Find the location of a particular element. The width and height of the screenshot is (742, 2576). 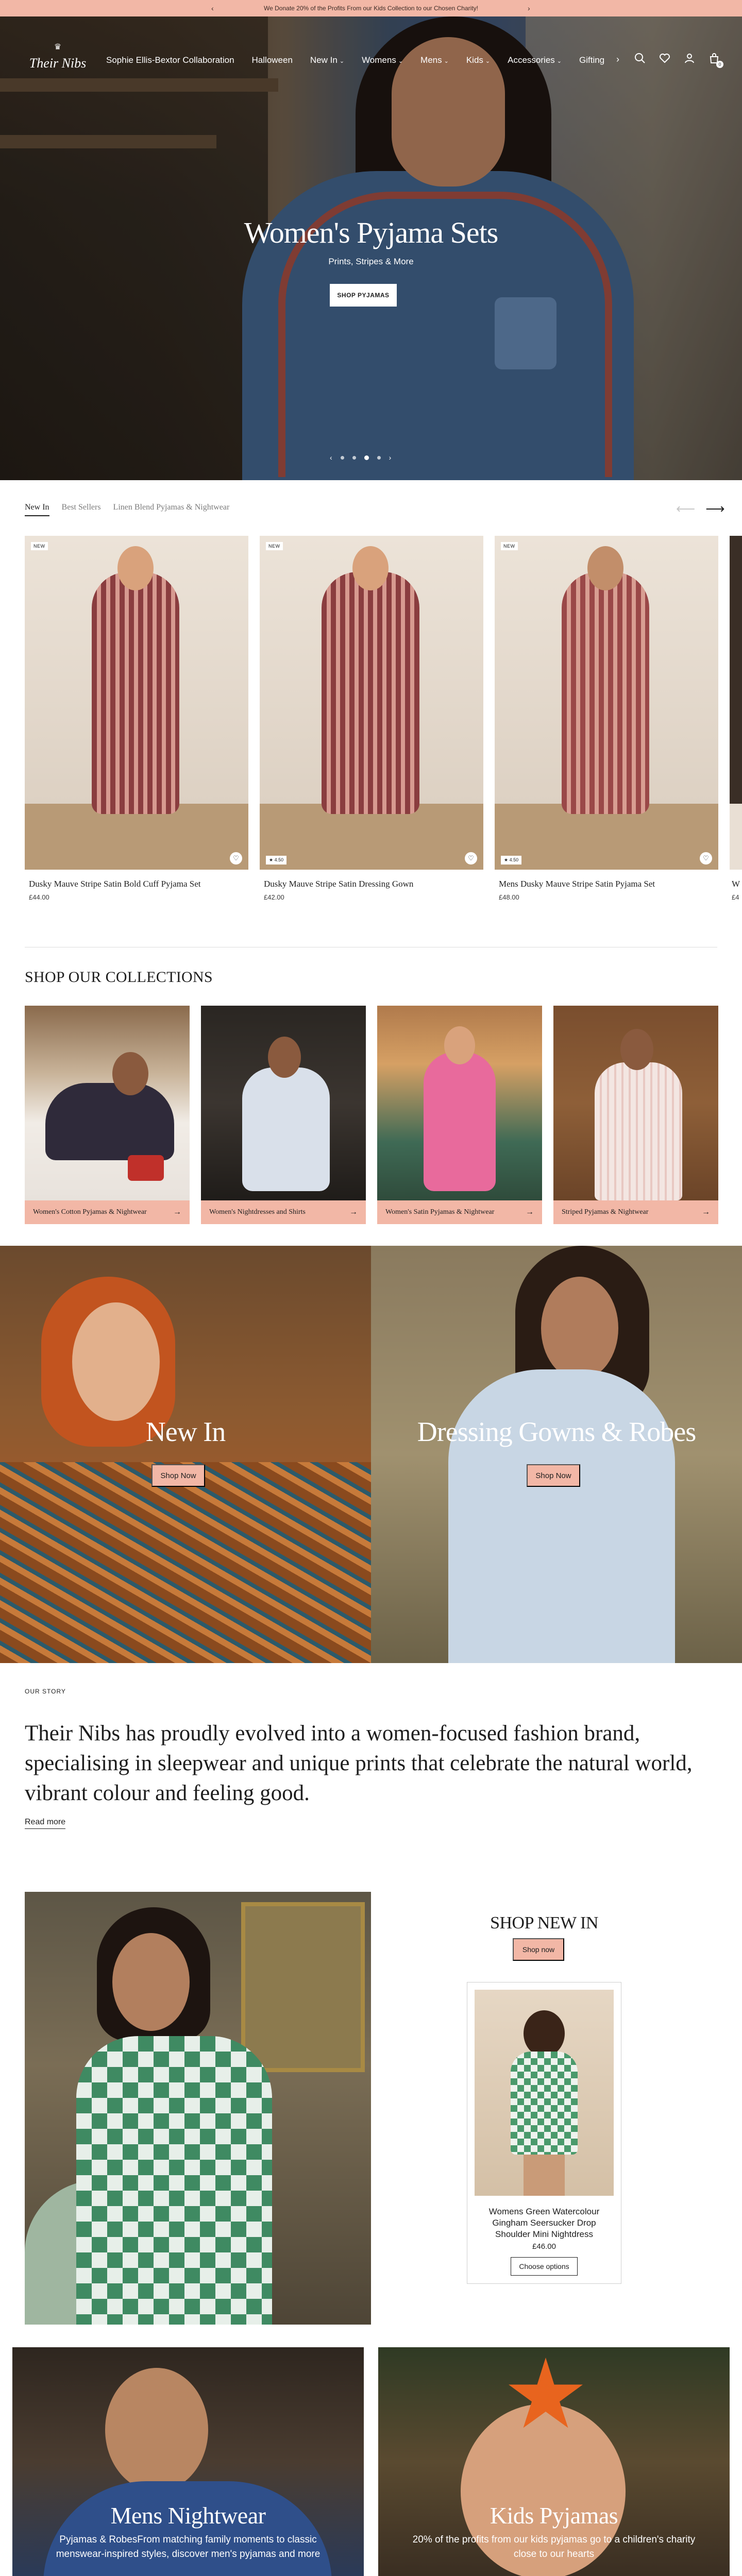

collection-label: Women's Satin Pyjamas & Nightwear → is located at coordinates (459, 1212).